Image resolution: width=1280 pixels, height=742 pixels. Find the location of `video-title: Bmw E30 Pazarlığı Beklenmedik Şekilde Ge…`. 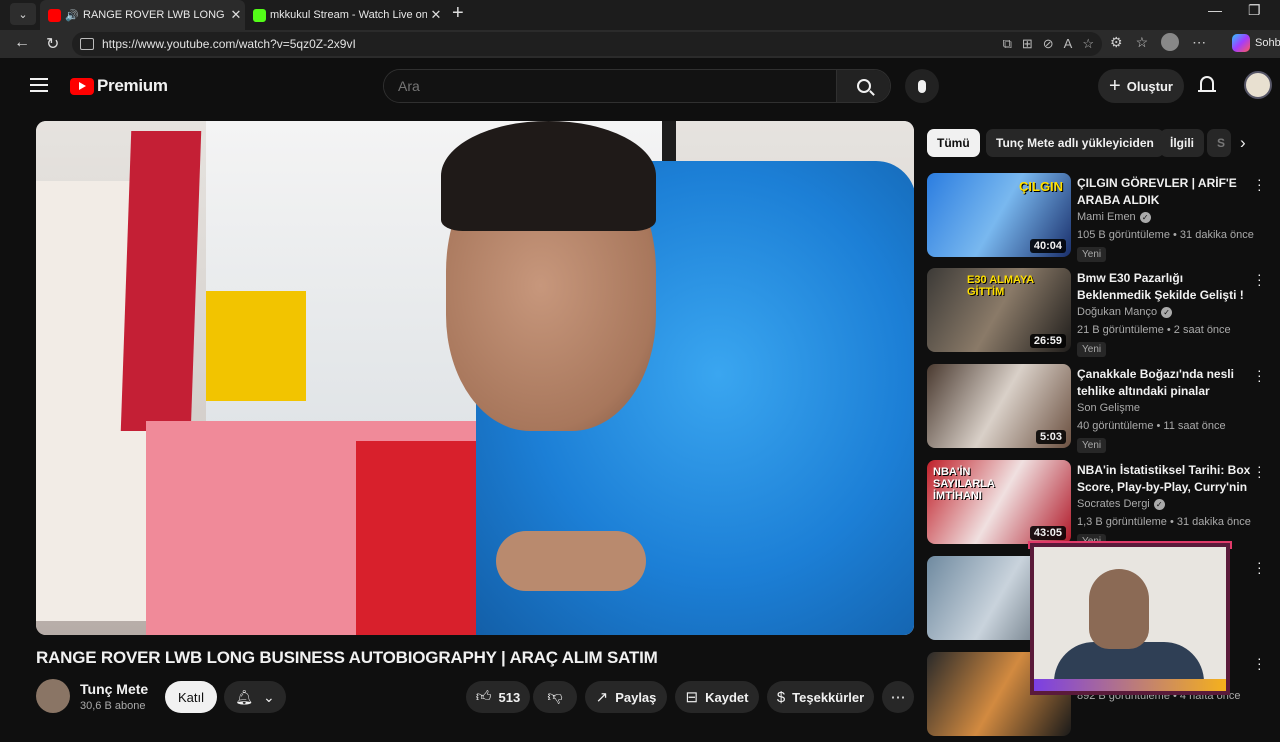

video-title: Bmw E30 Pazarlığı Beklenmedik Şekilde Ge… is located at coordinates (1164, 287).